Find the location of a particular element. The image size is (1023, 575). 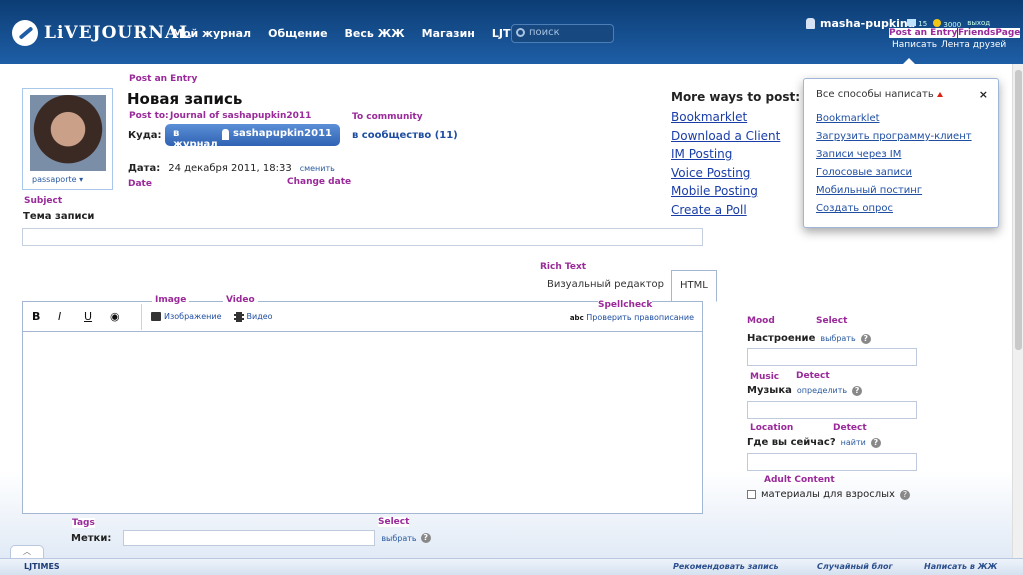

popup-title-text: Все способы написать is located at coordinates (875, 94).